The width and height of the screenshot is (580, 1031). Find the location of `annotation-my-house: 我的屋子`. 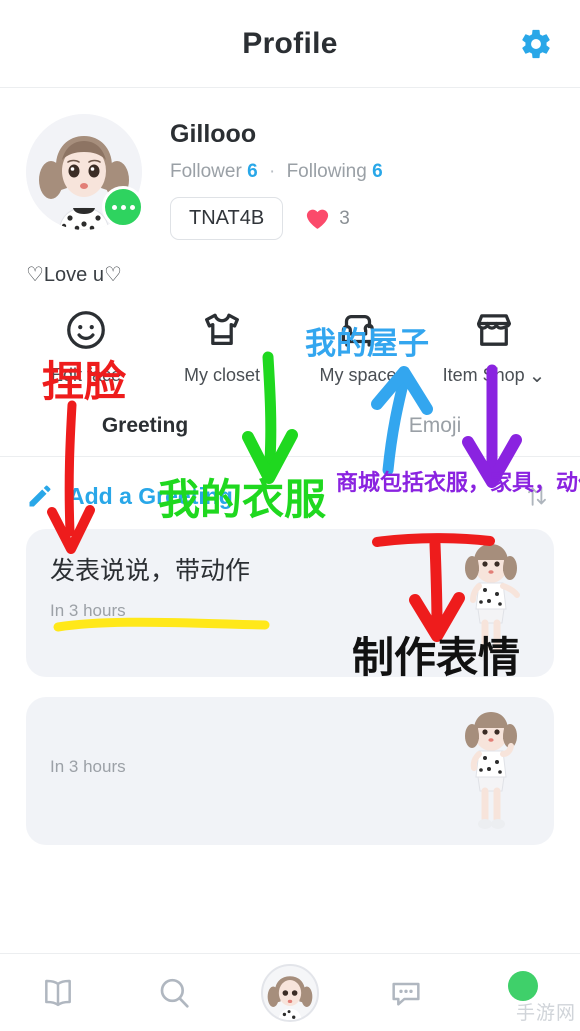

annotation-my-house: 我的屋子 is located at coordinates (367, 344).